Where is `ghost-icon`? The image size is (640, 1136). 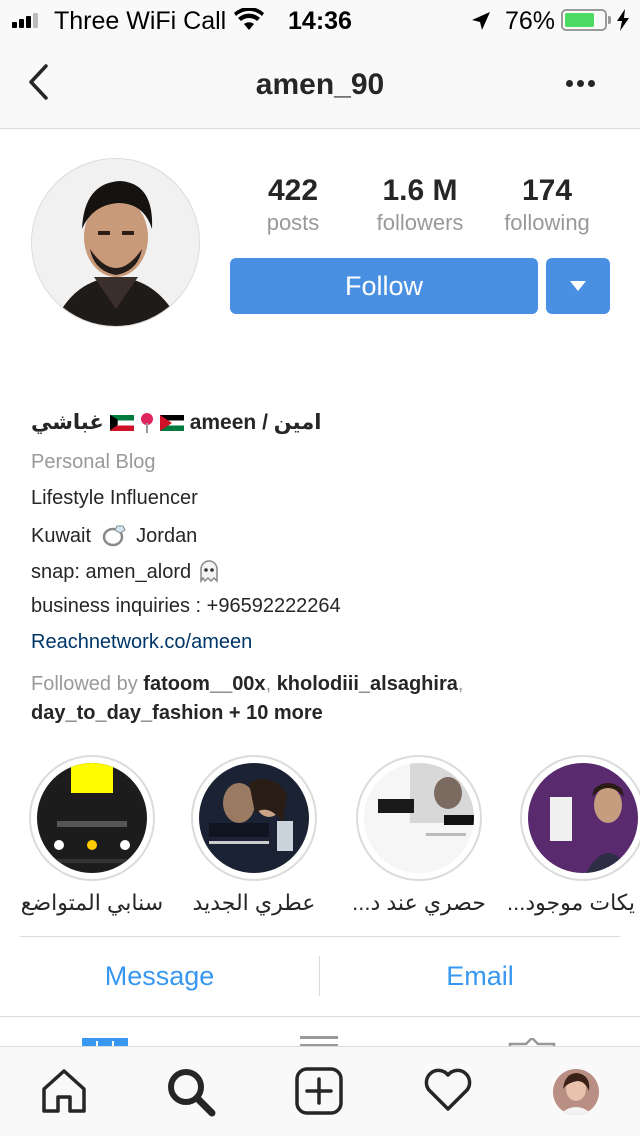 ghost-icon is located at coordinates (208, 572).